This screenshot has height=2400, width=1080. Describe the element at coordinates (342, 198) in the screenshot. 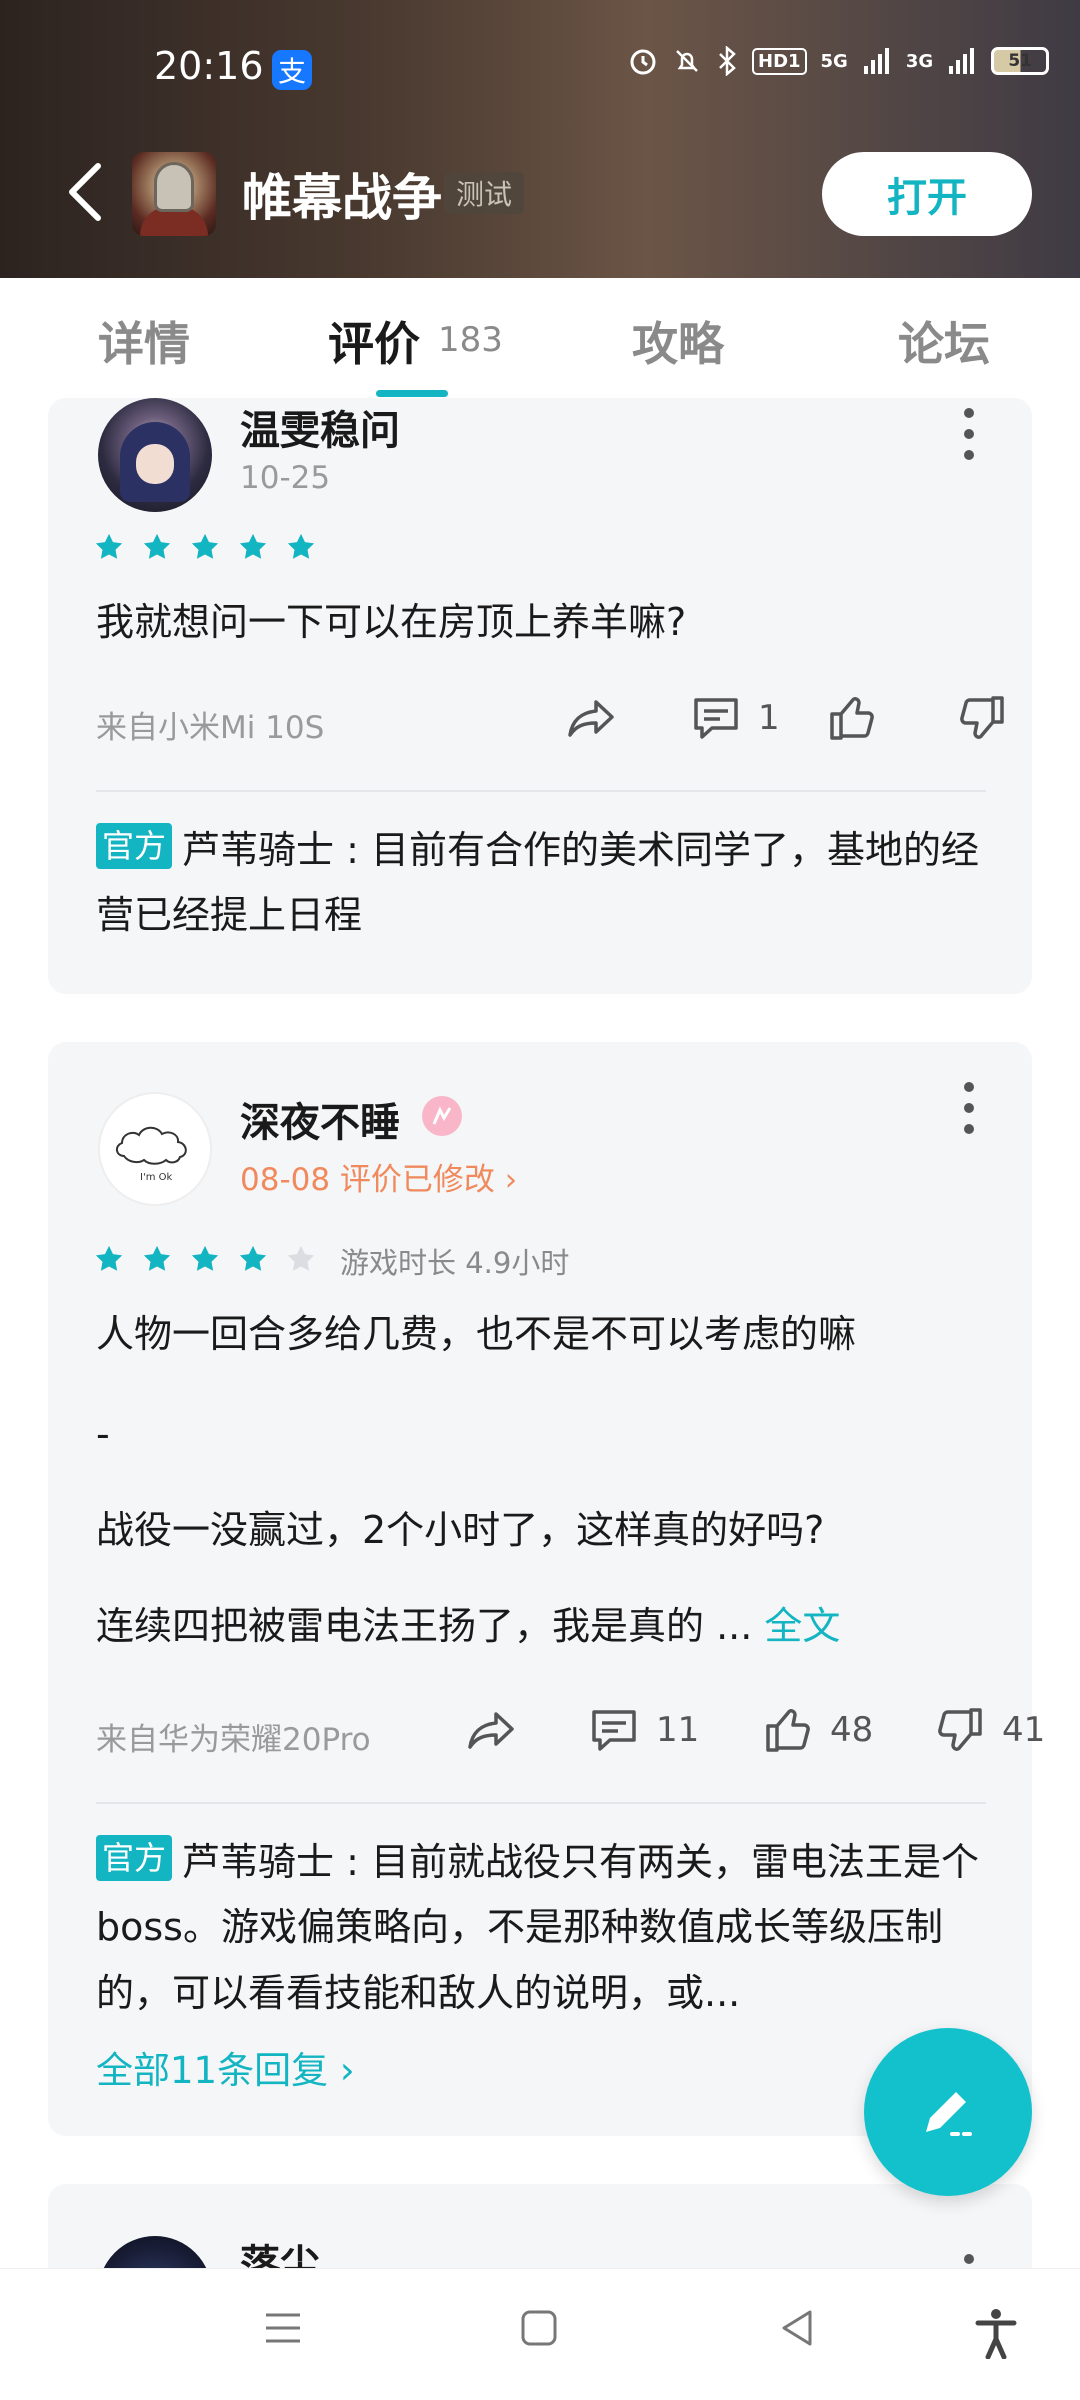

I see `game-title: 帷幕战争` at that location.